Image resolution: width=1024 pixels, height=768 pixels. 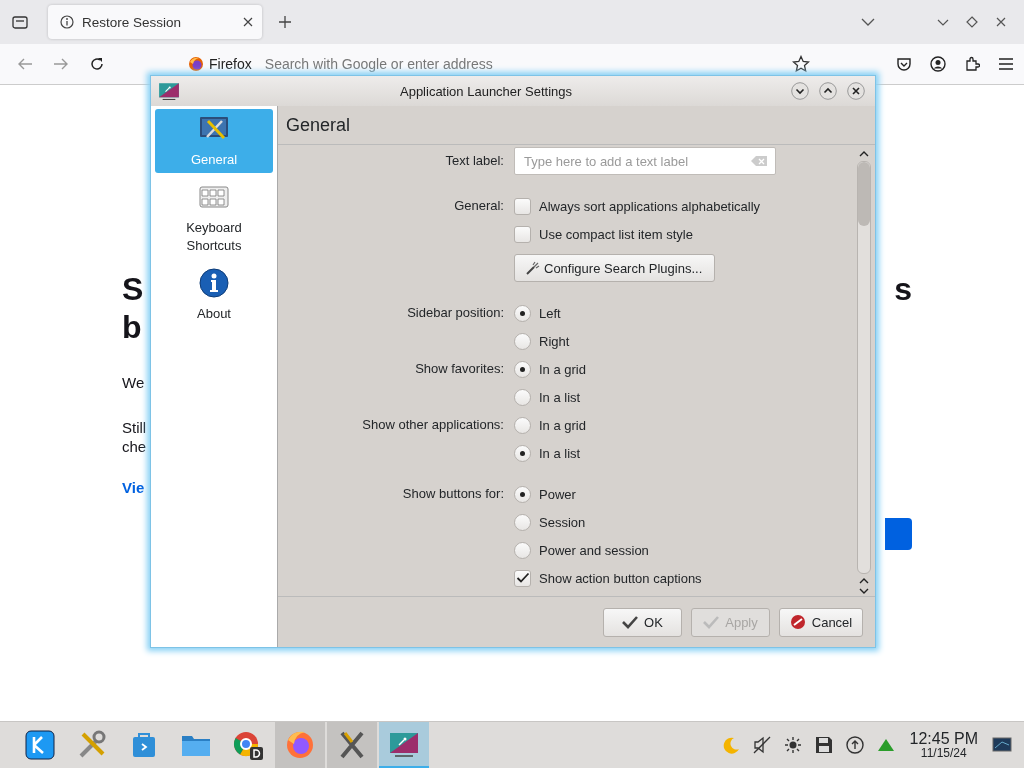 What do you see at coordinates (132, 327) in the screenshot?
I see `heading-text: b` at bounding box center [132, 327].